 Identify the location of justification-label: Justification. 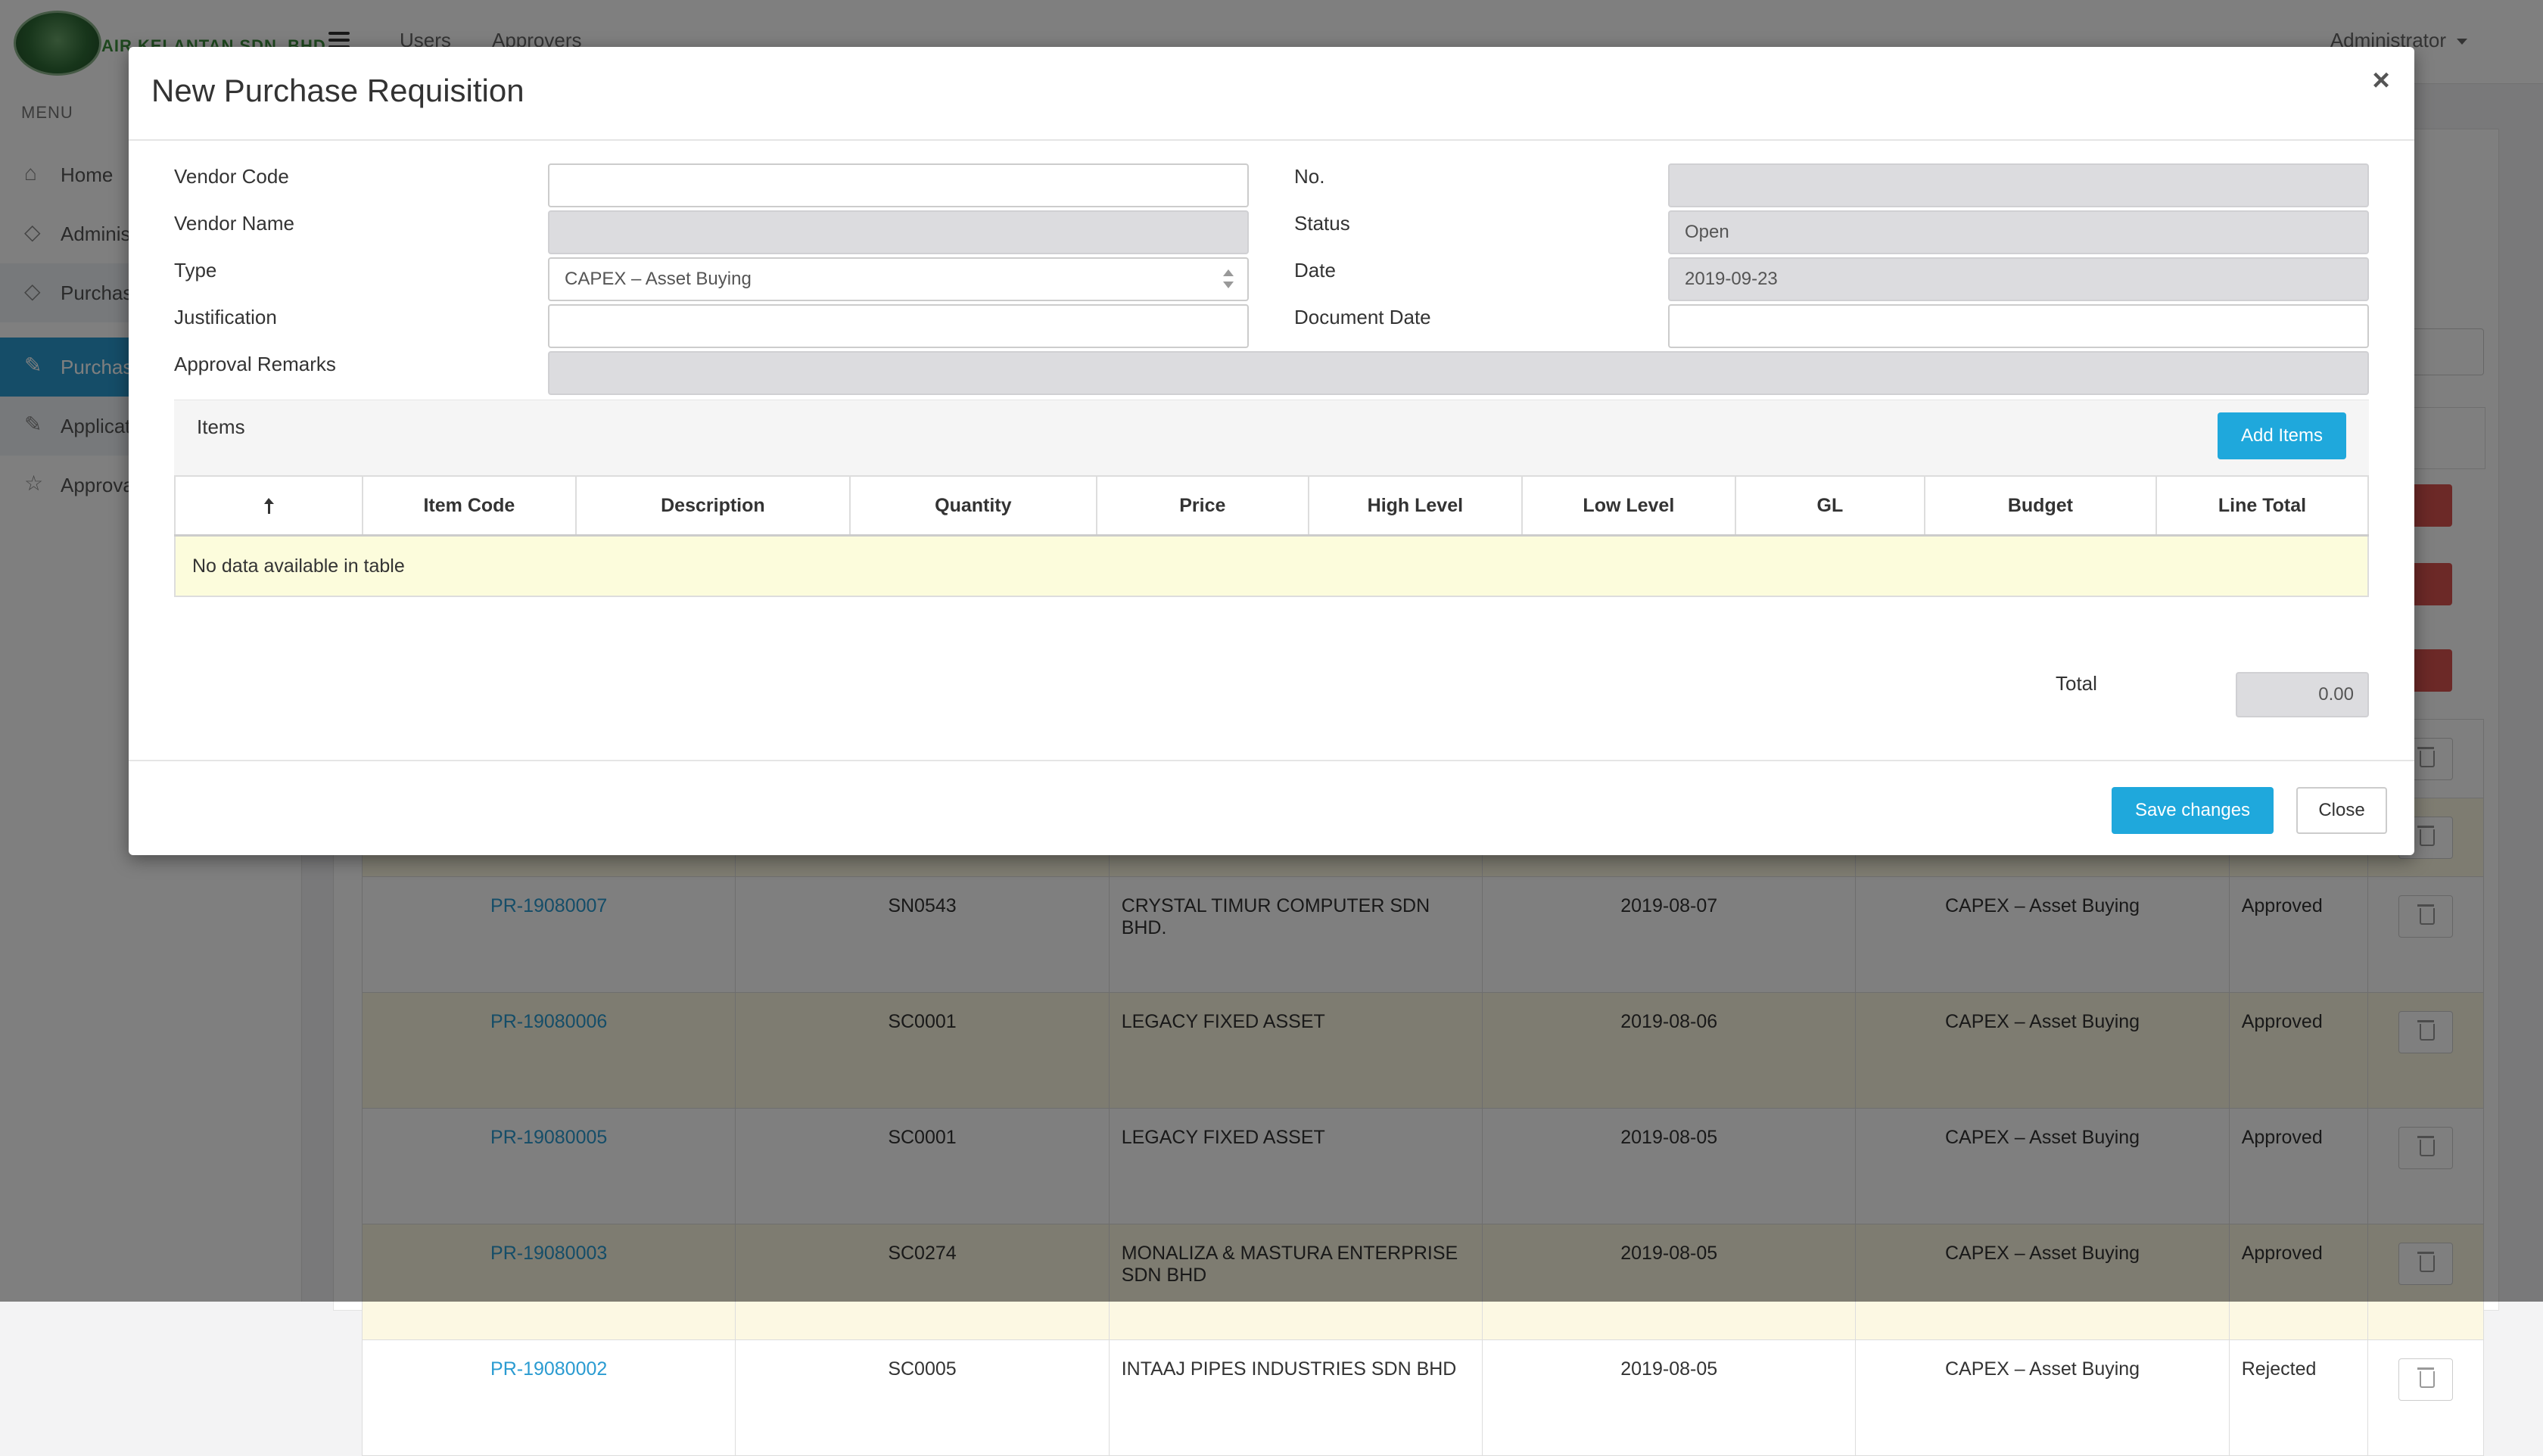
(225, 317).